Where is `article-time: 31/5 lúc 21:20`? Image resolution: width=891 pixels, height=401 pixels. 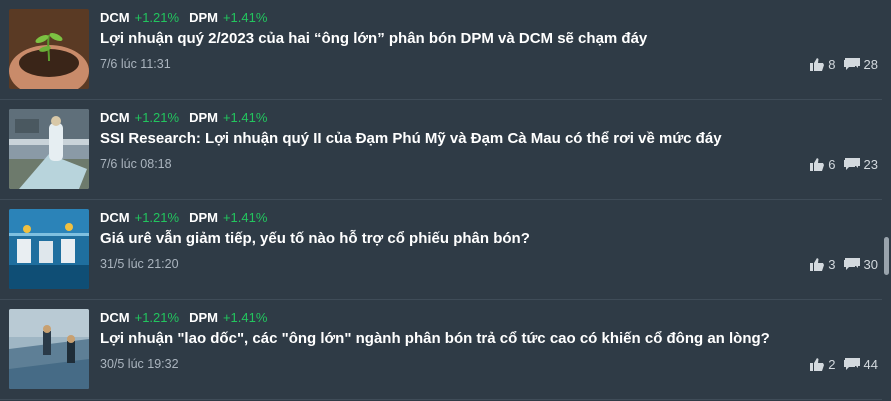
article-time: 31/5 lúc 21:20 is located at coordinates (139, 264).